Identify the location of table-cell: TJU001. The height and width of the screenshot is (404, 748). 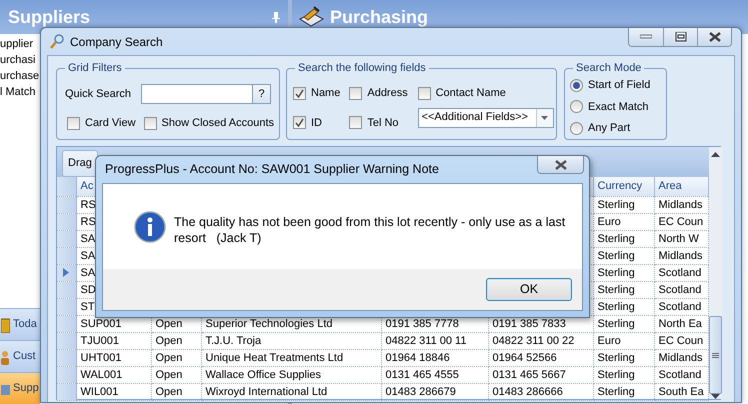
(100, 340).